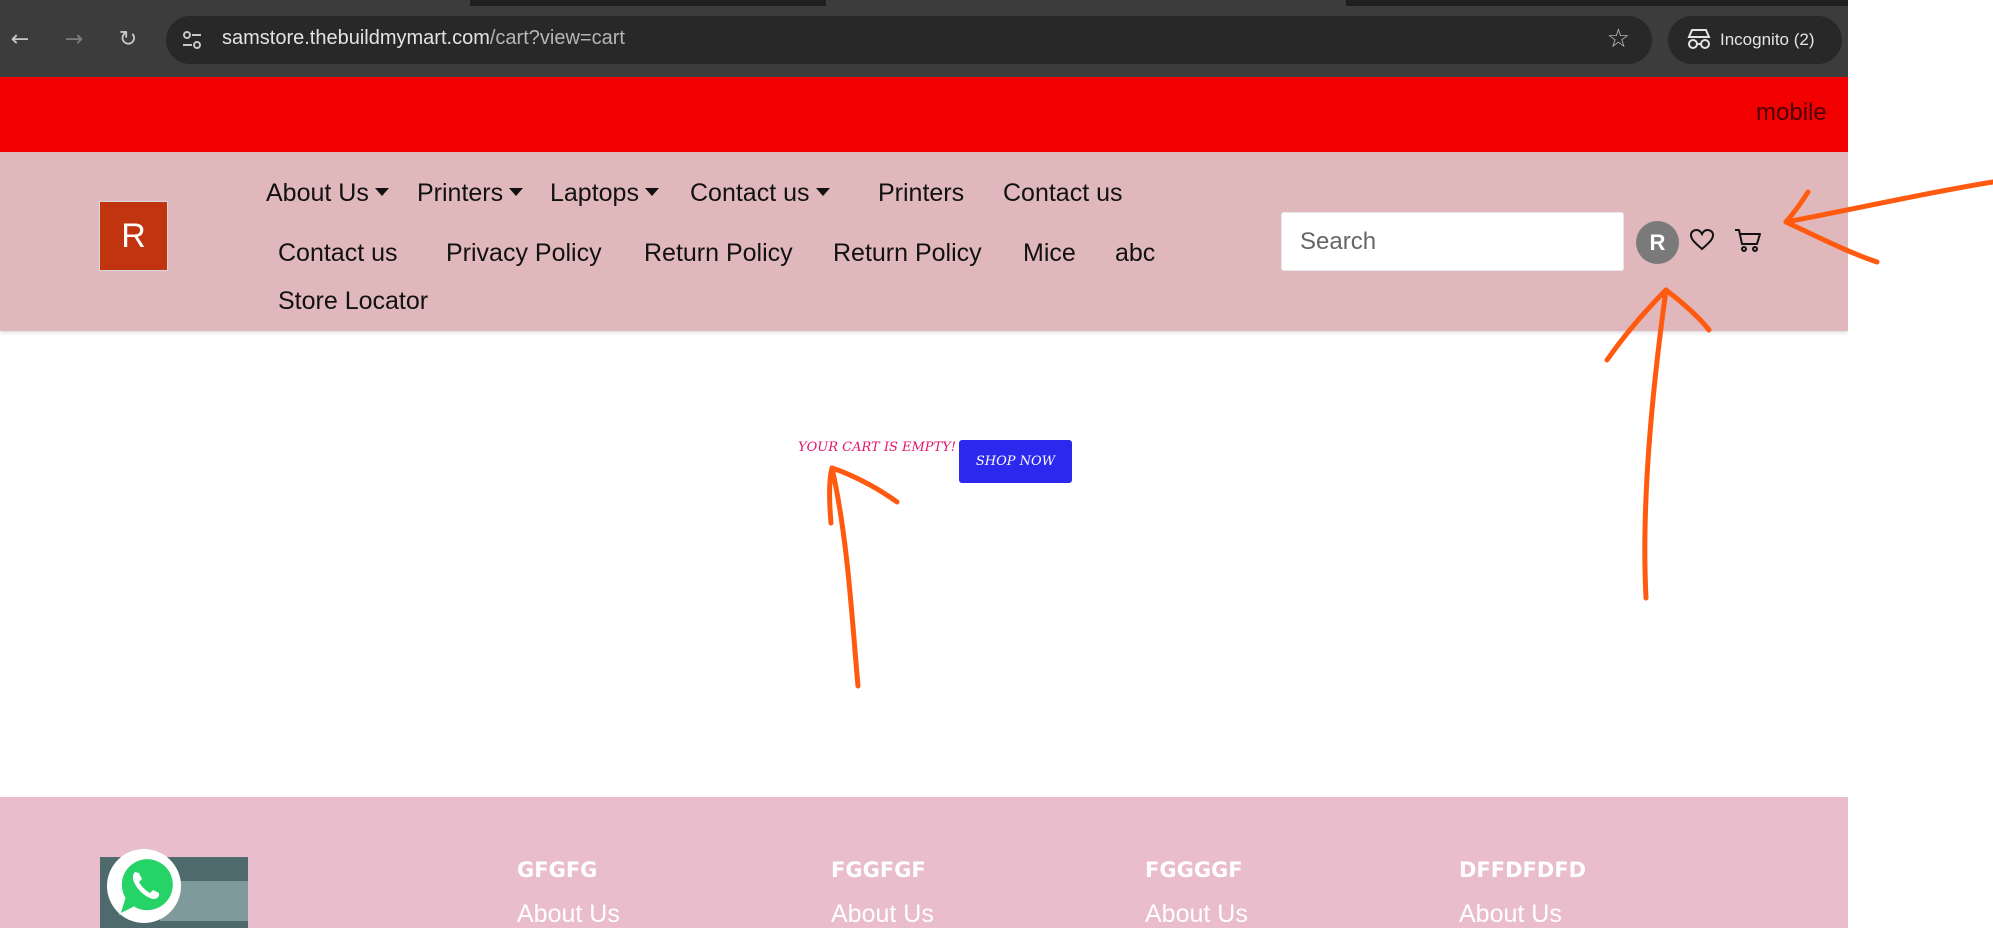  I want to click on url-path: /cart?view=cart, so click(557, 38).